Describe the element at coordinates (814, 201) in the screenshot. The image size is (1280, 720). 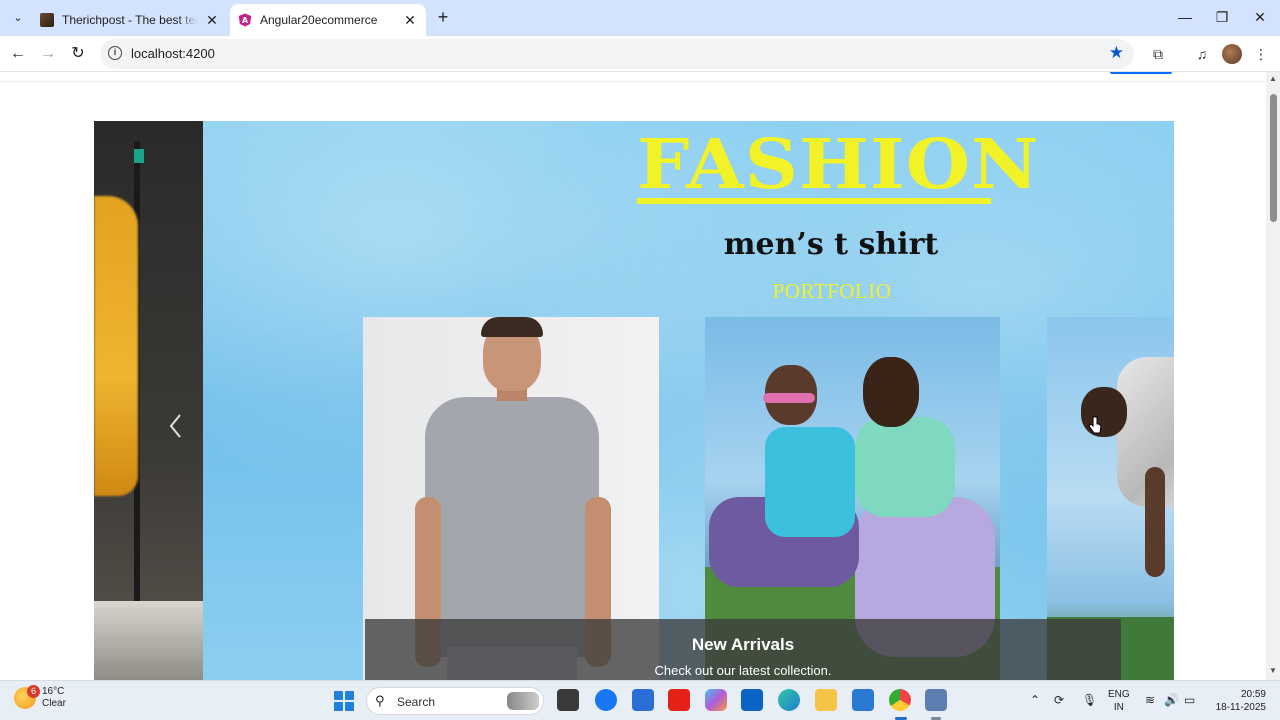
I see `heading-underline` at that location.